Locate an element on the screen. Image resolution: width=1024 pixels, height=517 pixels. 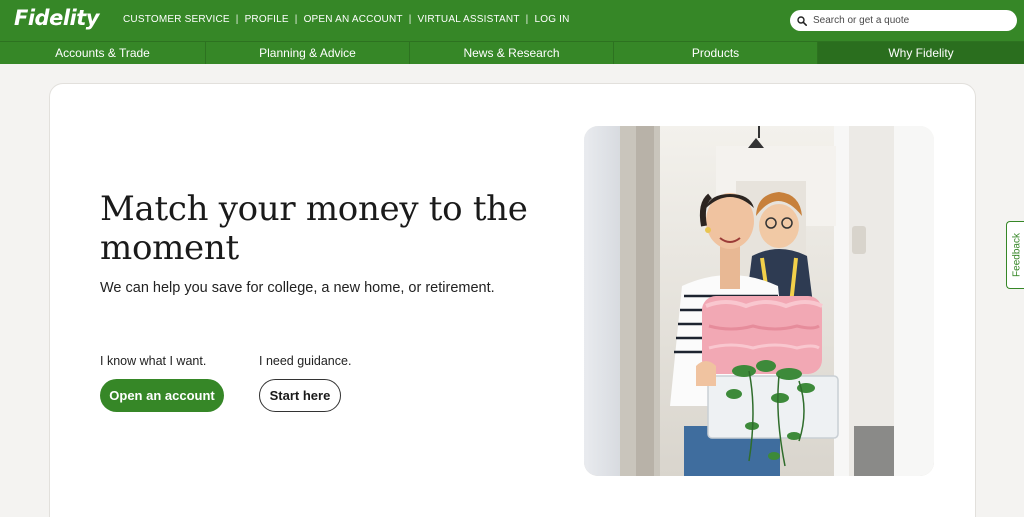
fidelity-logo: Fidelity is located at coordinates (56, 18).